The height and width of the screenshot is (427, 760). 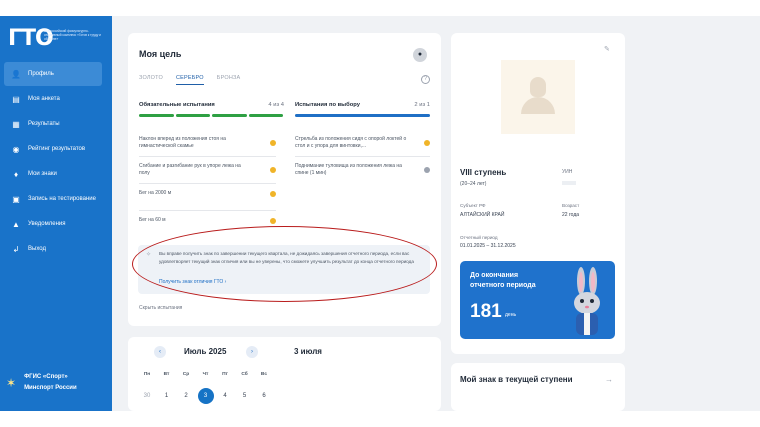 I want to click on mandatory-count: 4 из 4, so click(x=276, y=105).